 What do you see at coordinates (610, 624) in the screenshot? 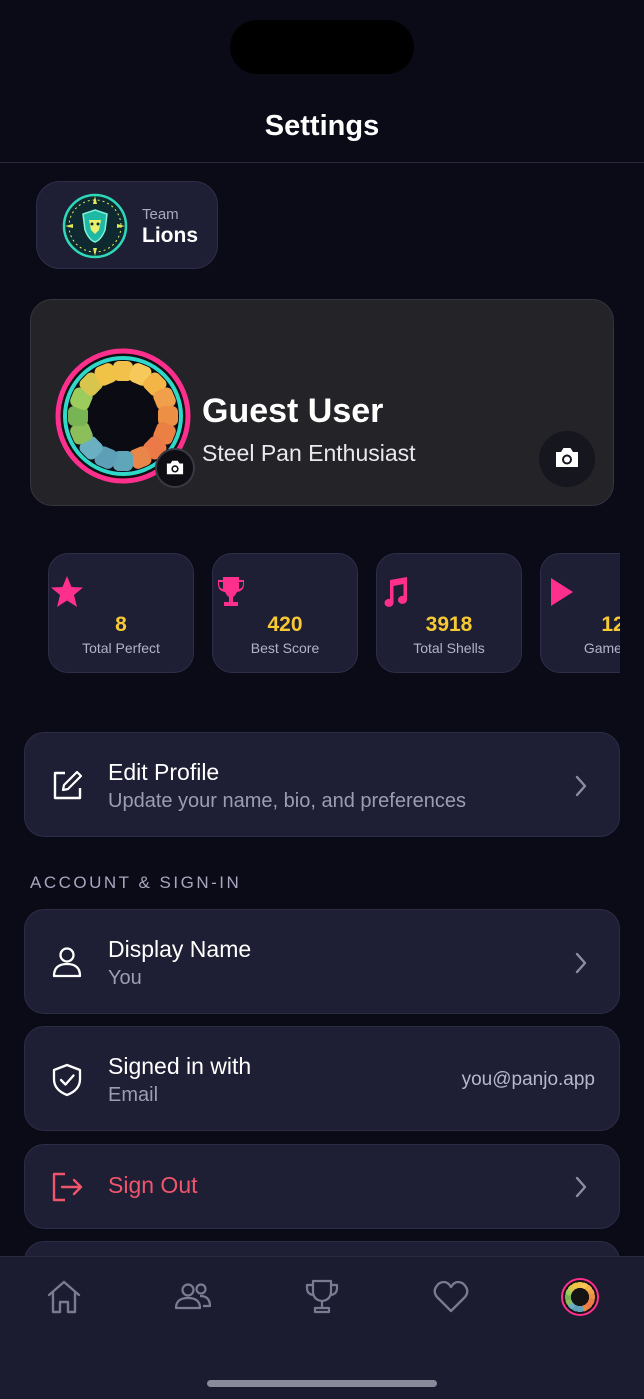
I see `stat-value: 12` at bounding box center [610, 624].